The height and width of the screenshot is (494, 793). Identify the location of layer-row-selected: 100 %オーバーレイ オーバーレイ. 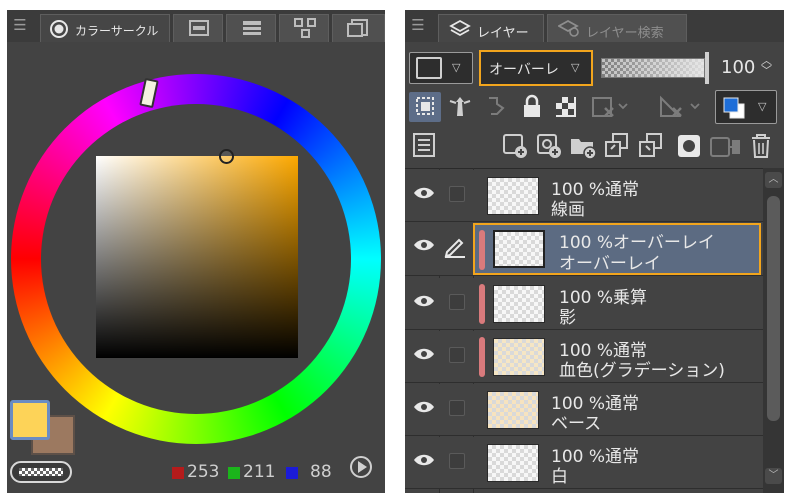
(584, 249).